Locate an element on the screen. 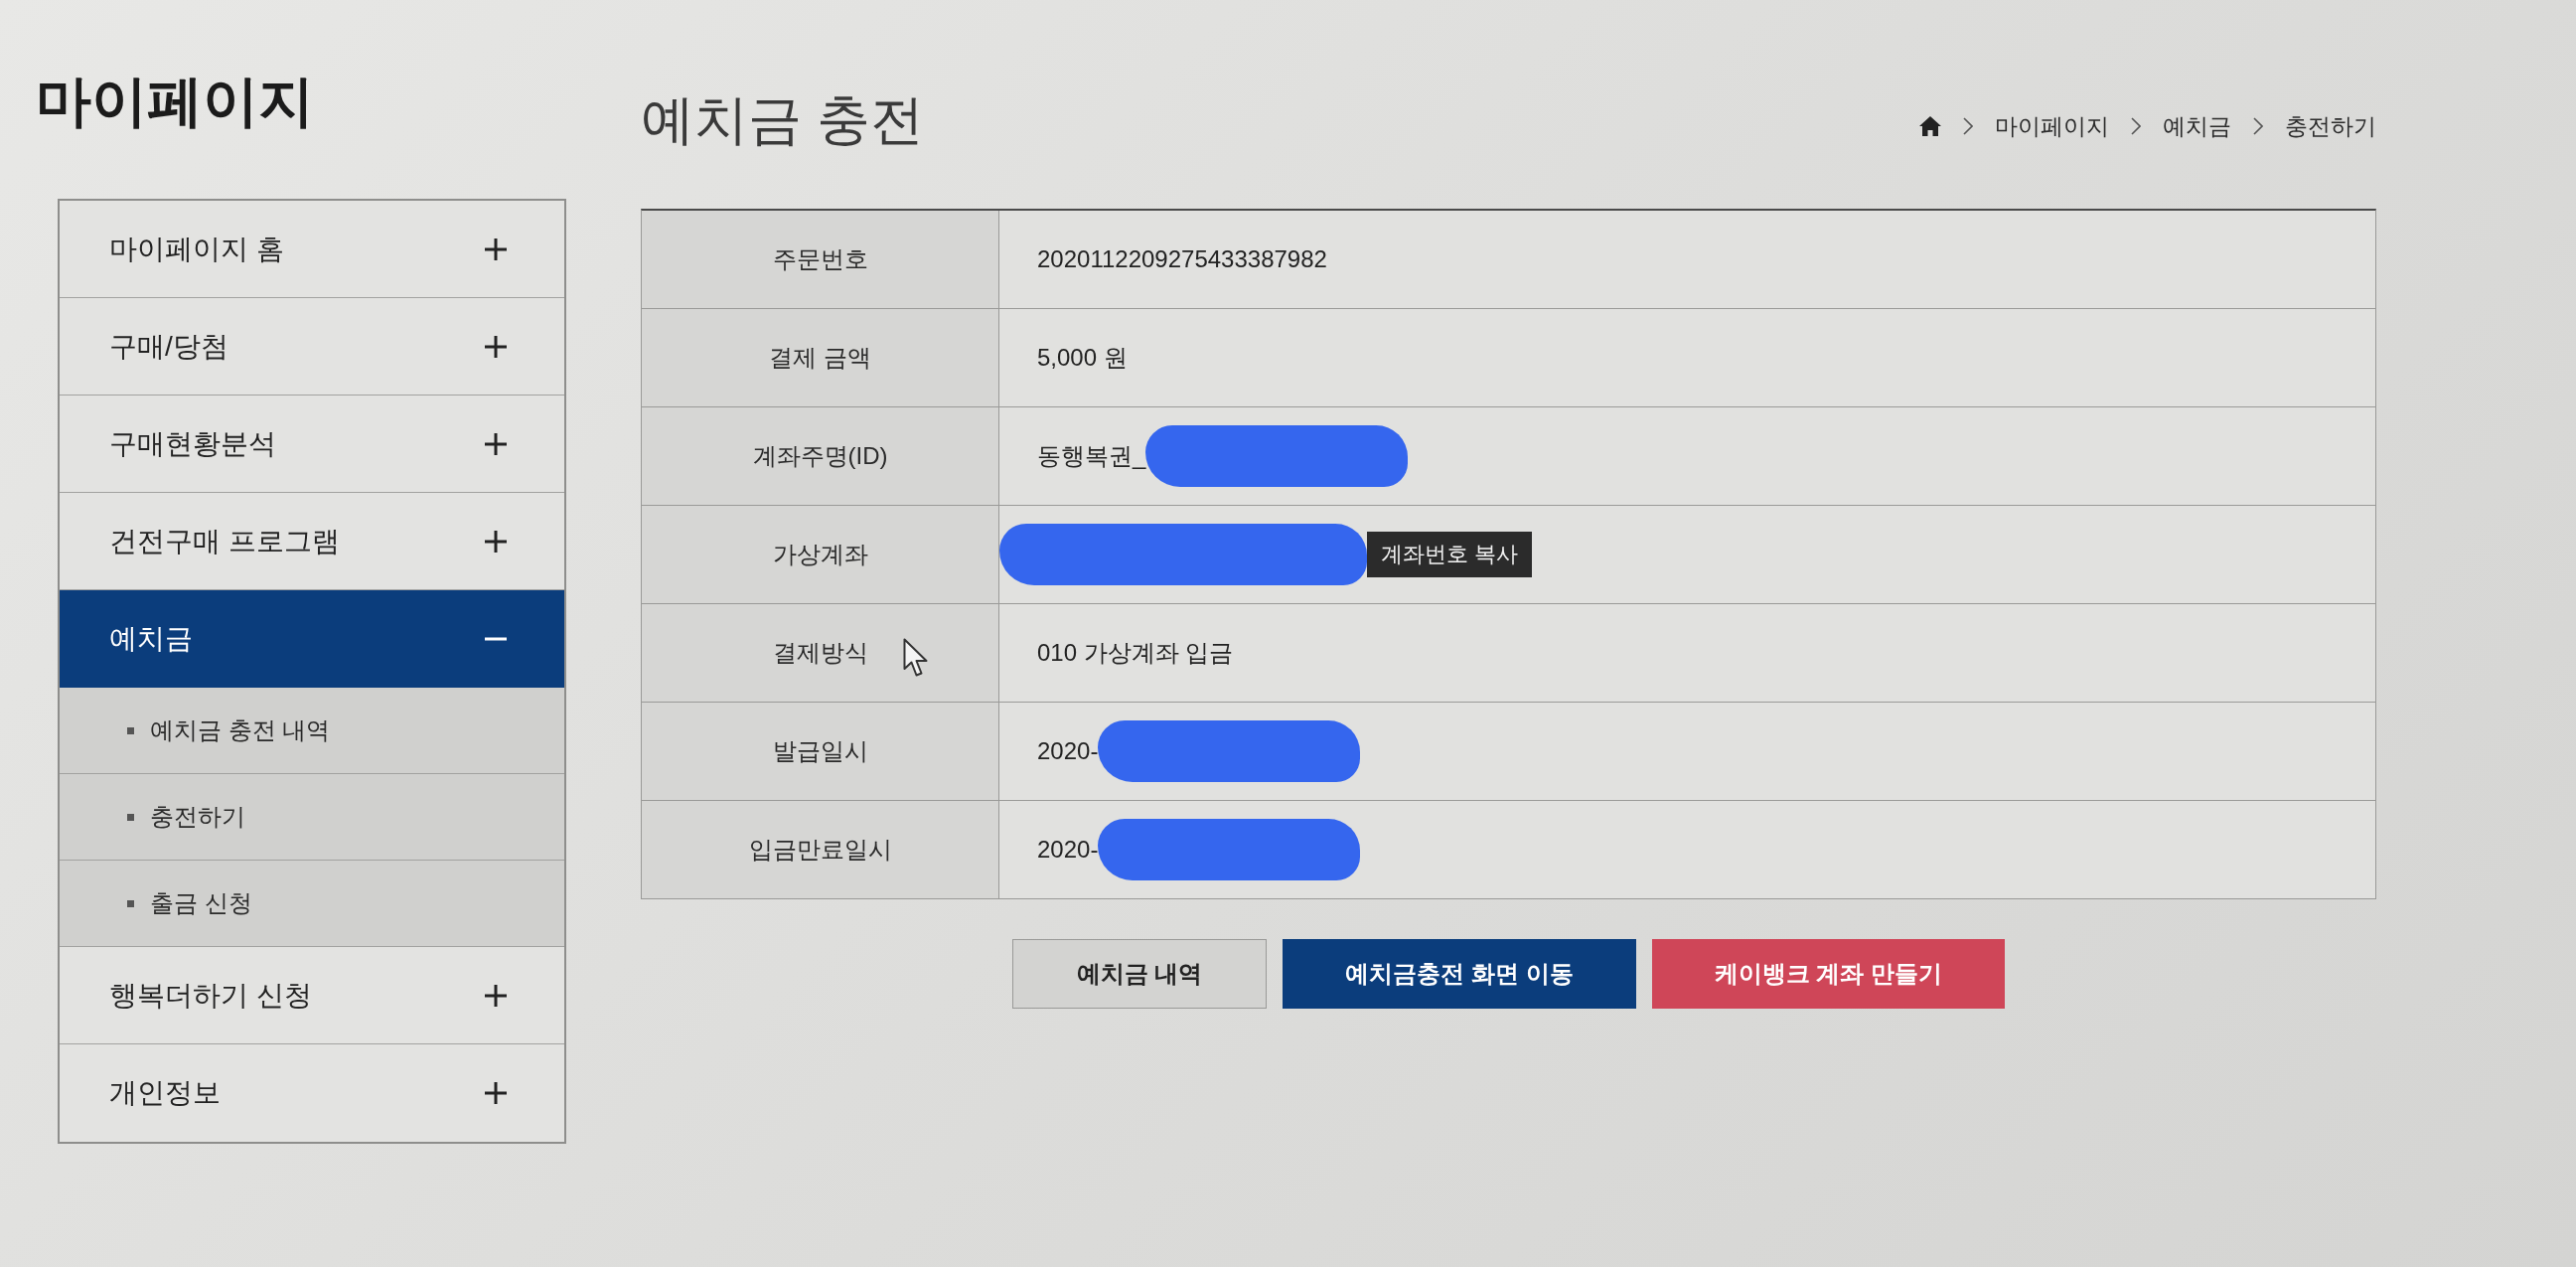 This screenshot has height=1267, width=2576. history-button: 예치금 내역 is located at coordinates (1139, 974).